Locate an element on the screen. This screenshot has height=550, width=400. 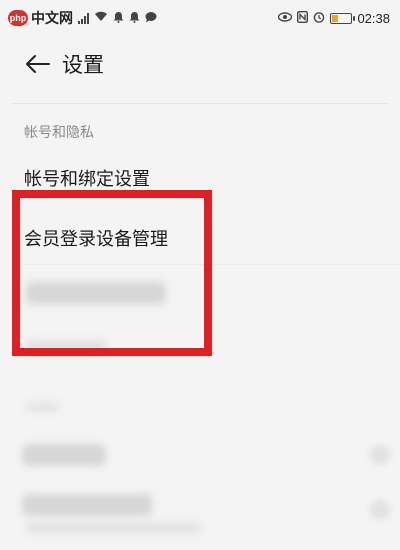
list-item-label: 帐号和绑定设置 is located at coordinates (87, 179).